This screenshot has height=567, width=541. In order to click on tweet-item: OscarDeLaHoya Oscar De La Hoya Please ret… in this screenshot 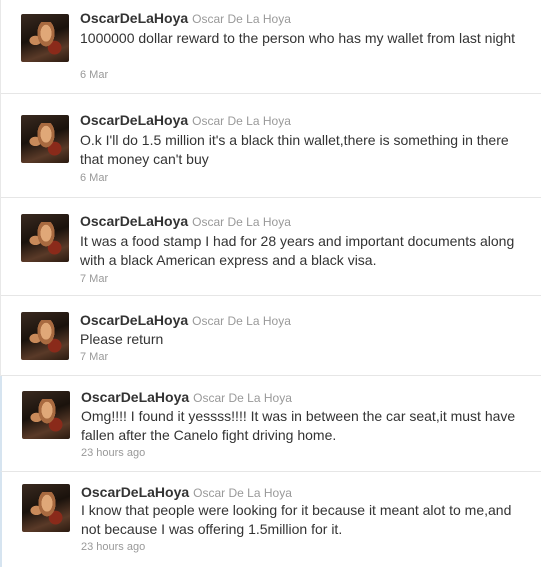, I will do `click(271, 336)`.